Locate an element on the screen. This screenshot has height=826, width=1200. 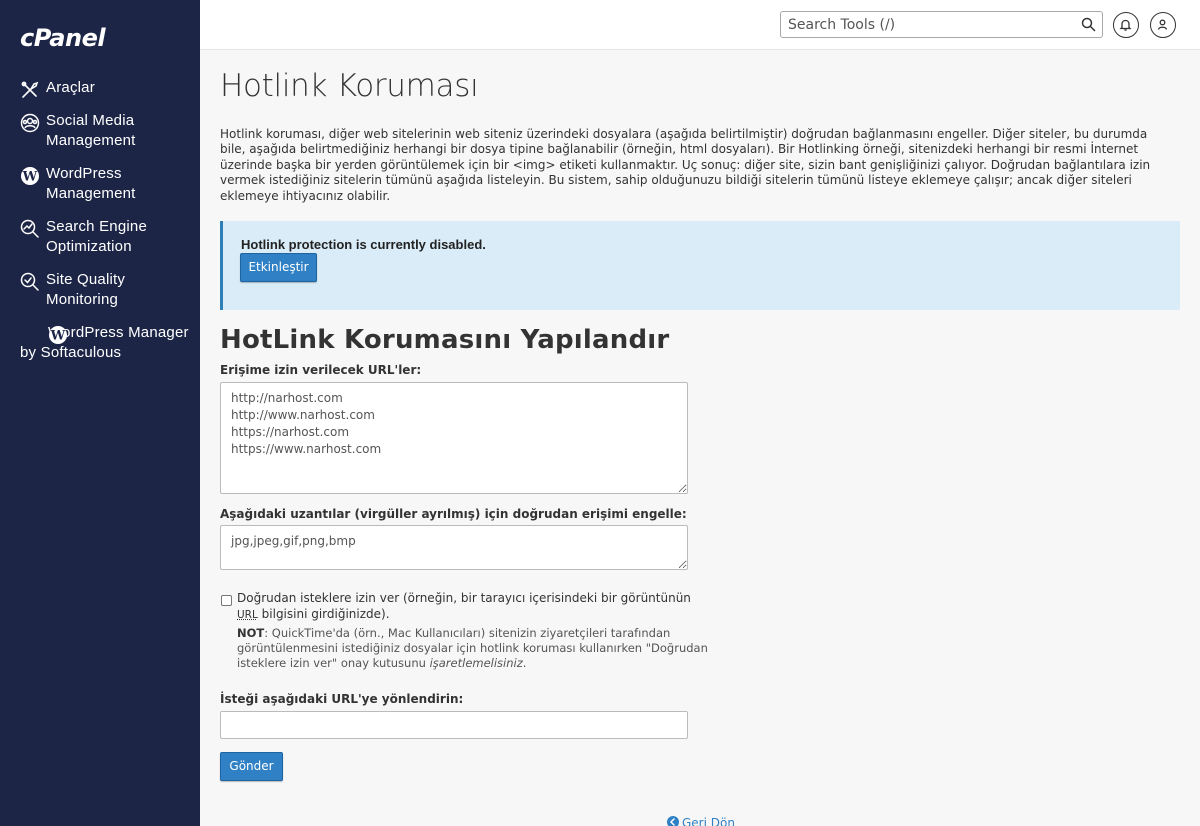
notifications-button is located at coordinates (1126, 25).